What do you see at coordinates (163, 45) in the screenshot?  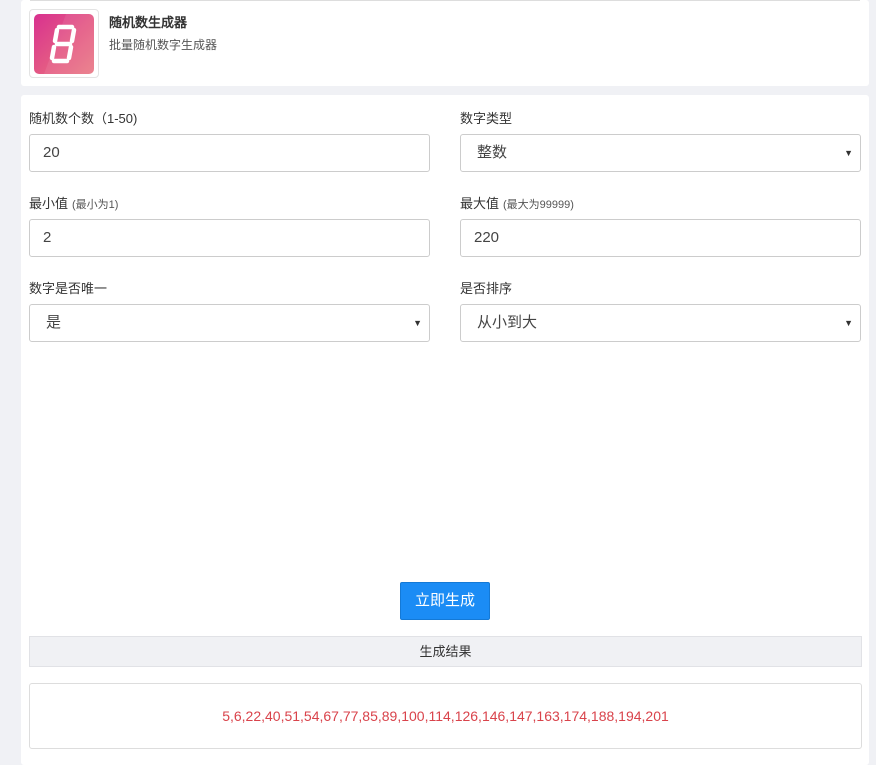 I see `app-description: 批量随机数字生成器` at bounding box center [163, 45].